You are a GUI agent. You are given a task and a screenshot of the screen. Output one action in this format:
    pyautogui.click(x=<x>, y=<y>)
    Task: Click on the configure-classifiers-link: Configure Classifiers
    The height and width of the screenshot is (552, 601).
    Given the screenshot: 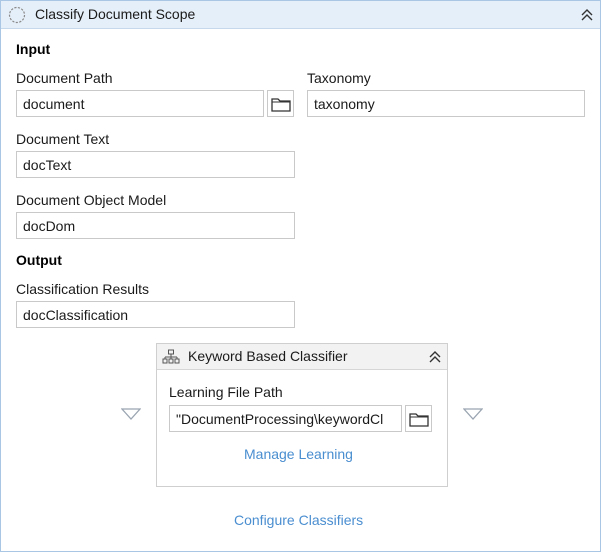 What is the action you would take?
    pyautogui.click(x=298, y=520)
    